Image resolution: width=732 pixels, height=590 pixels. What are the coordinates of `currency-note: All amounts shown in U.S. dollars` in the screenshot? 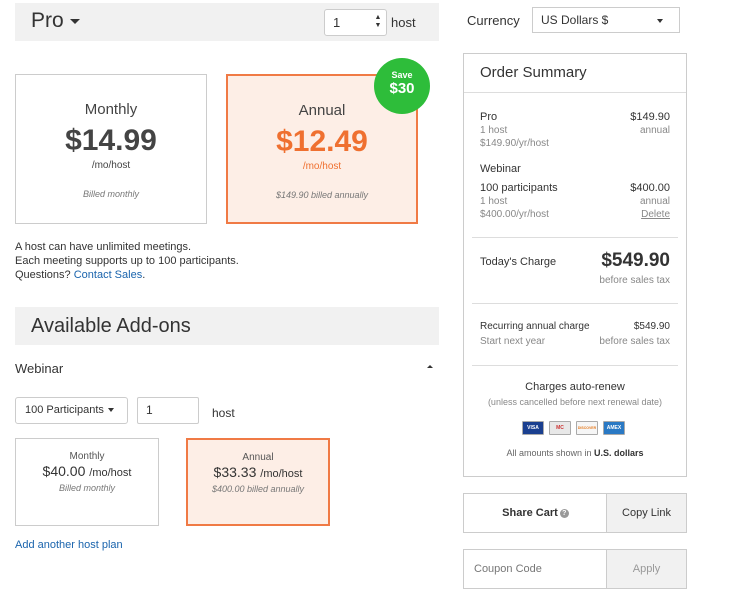 It's located at (575, 453).